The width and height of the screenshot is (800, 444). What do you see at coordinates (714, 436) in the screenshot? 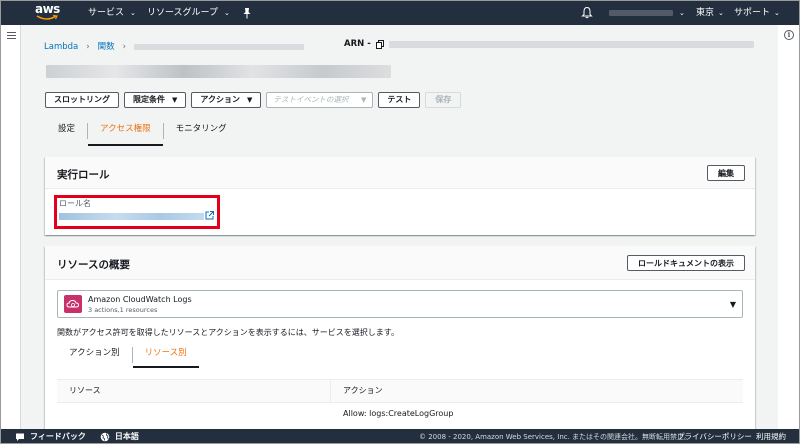
I see `privacy-policy-link: プライバシーポリシー` at bounding box center [714, 436].